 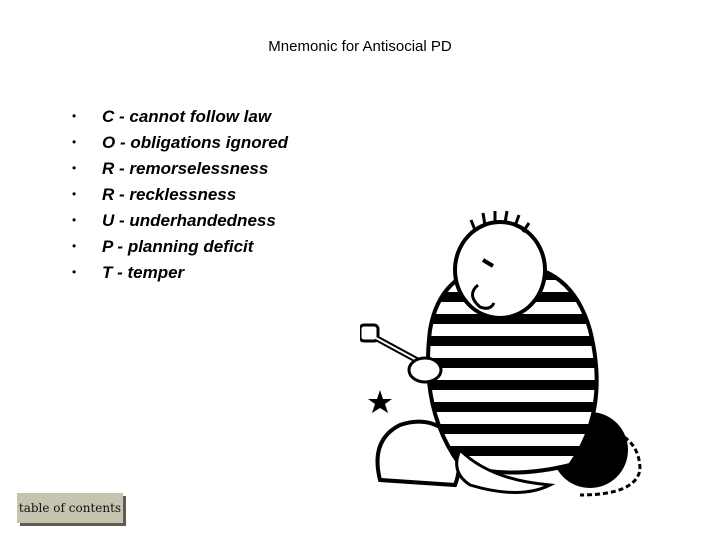 What do you see at coordinates (185, 168) in the screenshot?
I see `list-item-text: R - remorselessness` at bounding box center [185, 168].